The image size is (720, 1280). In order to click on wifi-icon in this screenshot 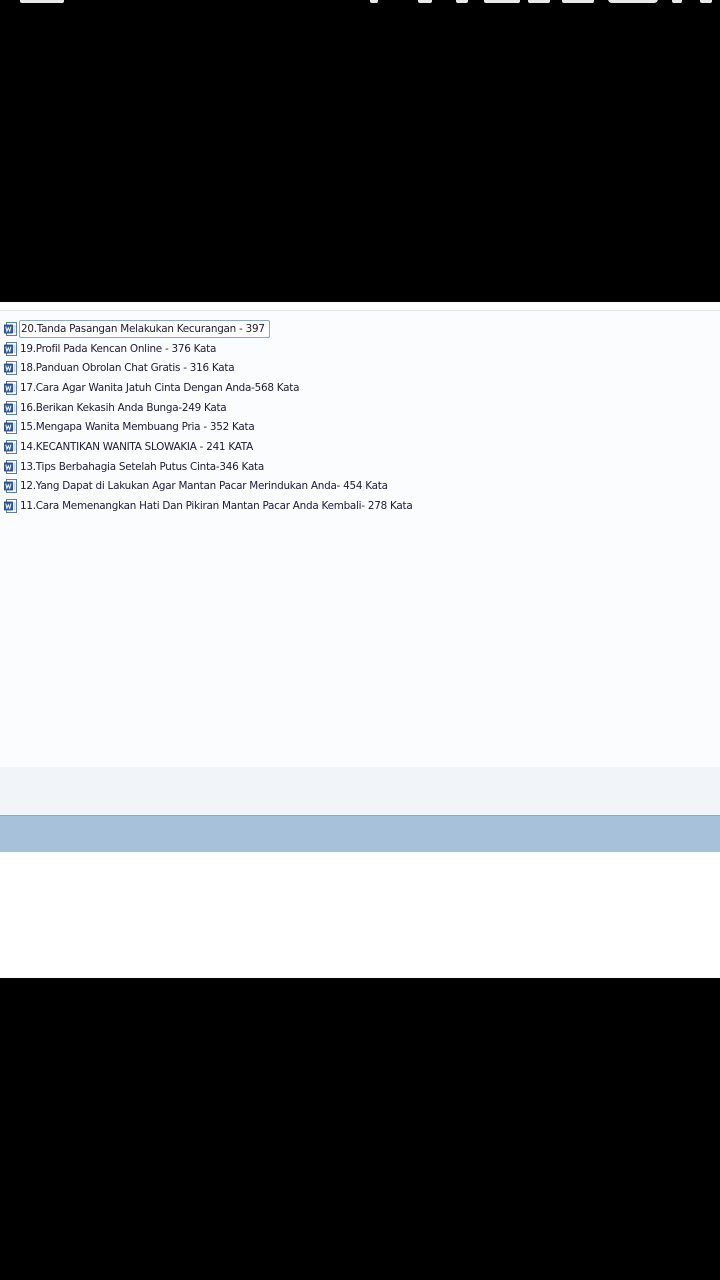, I will do `click(425, 1)`.